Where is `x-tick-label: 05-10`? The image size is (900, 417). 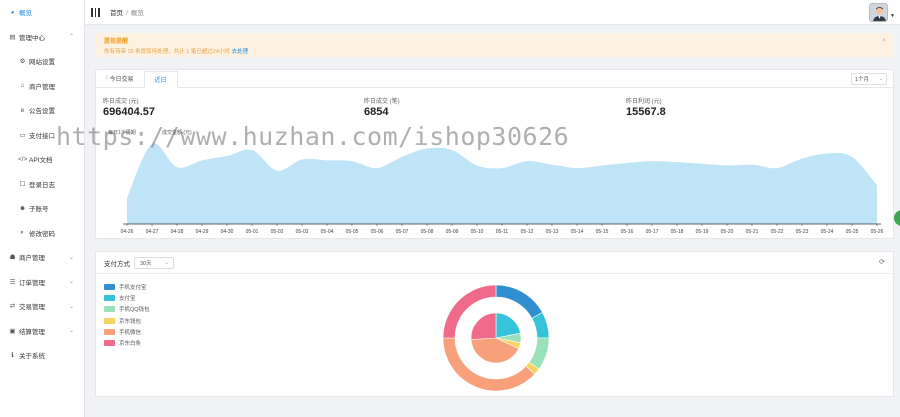
x-tick-label: 05-10 is located at coordinates (477, 232).